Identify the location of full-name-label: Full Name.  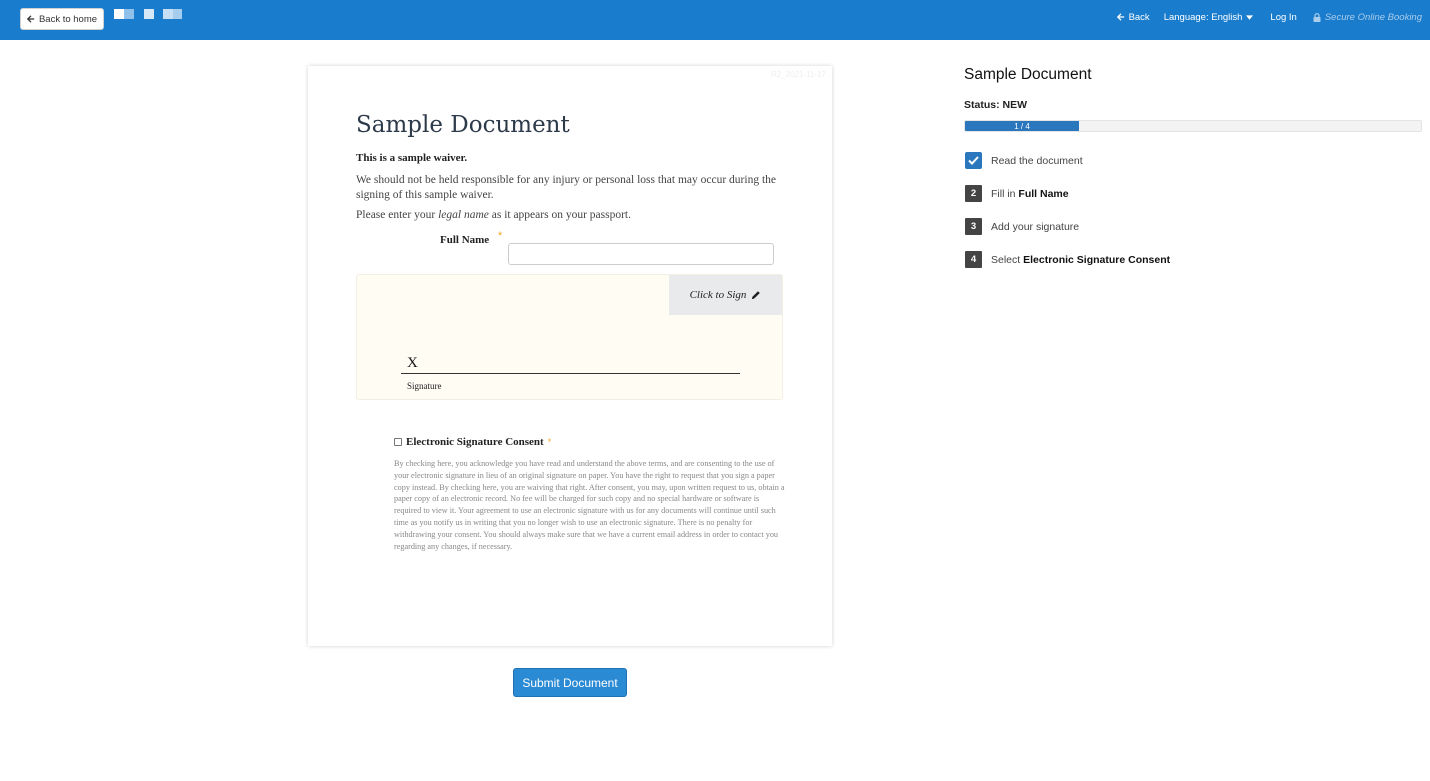
(465, 240).